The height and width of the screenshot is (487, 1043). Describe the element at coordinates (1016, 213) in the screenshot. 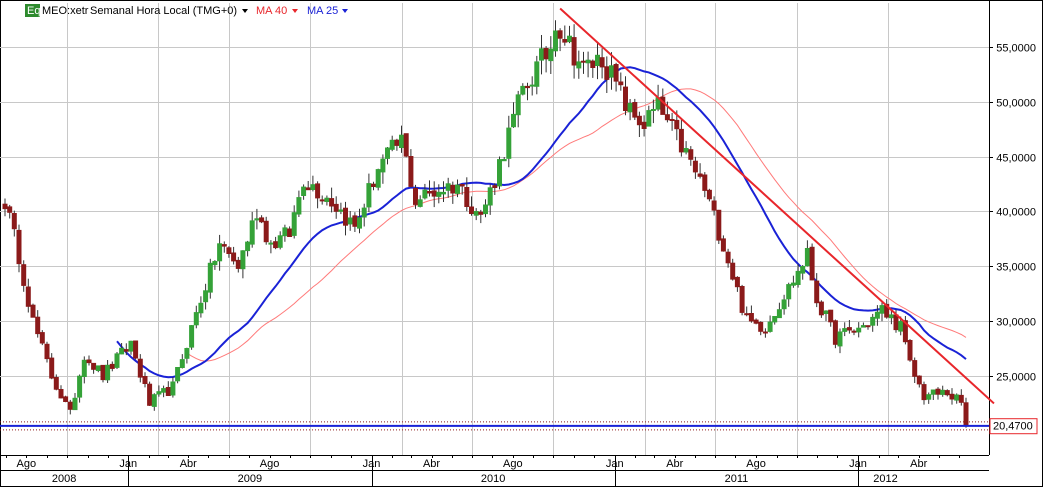

I see `y-tick-label: 40,0000` at that location.